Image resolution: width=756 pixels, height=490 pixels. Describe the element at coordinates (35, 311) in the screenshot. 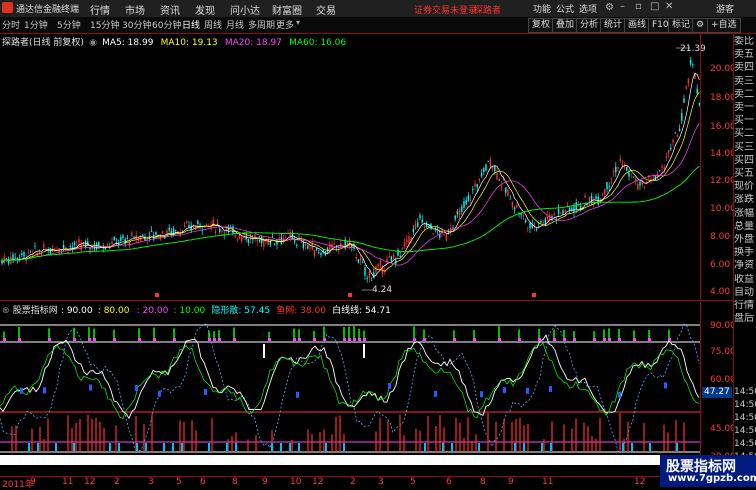

I see `indicator-name: 股票指标网` at that location.